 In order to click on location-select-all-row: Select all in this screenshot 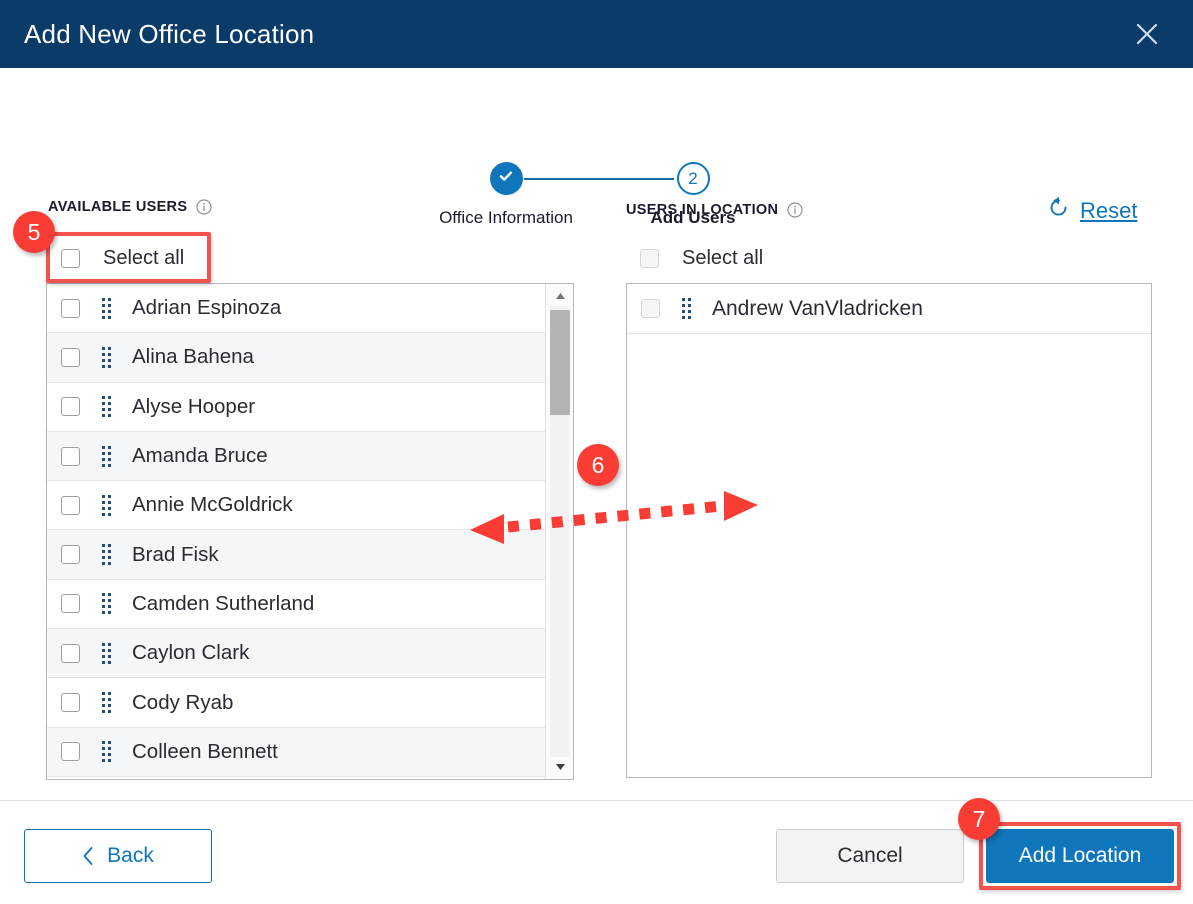, I will do `click(701, 258)`.